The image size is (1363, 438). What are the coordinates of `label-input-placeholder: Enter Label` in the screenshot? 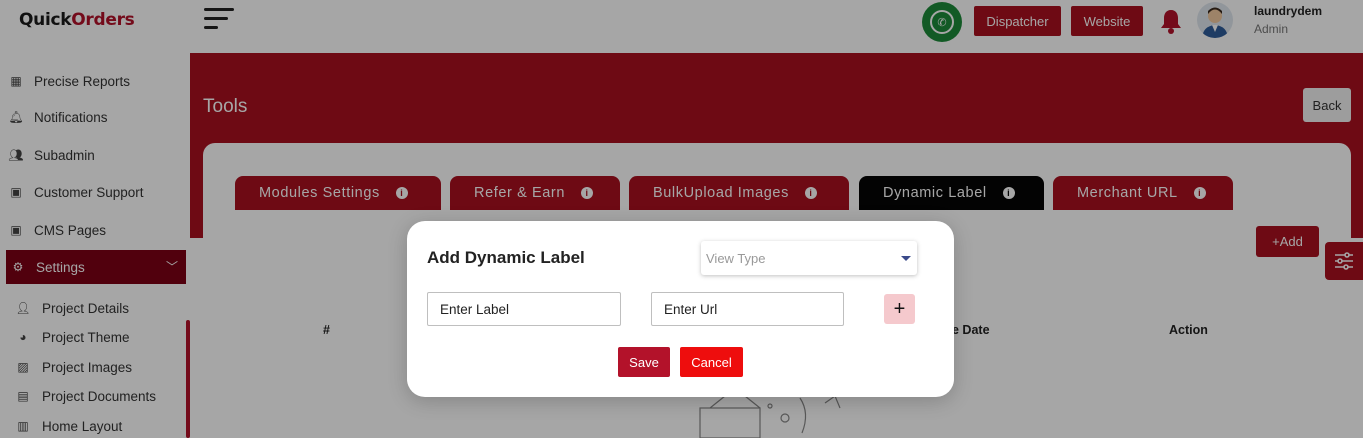 It's located at (475, 309).